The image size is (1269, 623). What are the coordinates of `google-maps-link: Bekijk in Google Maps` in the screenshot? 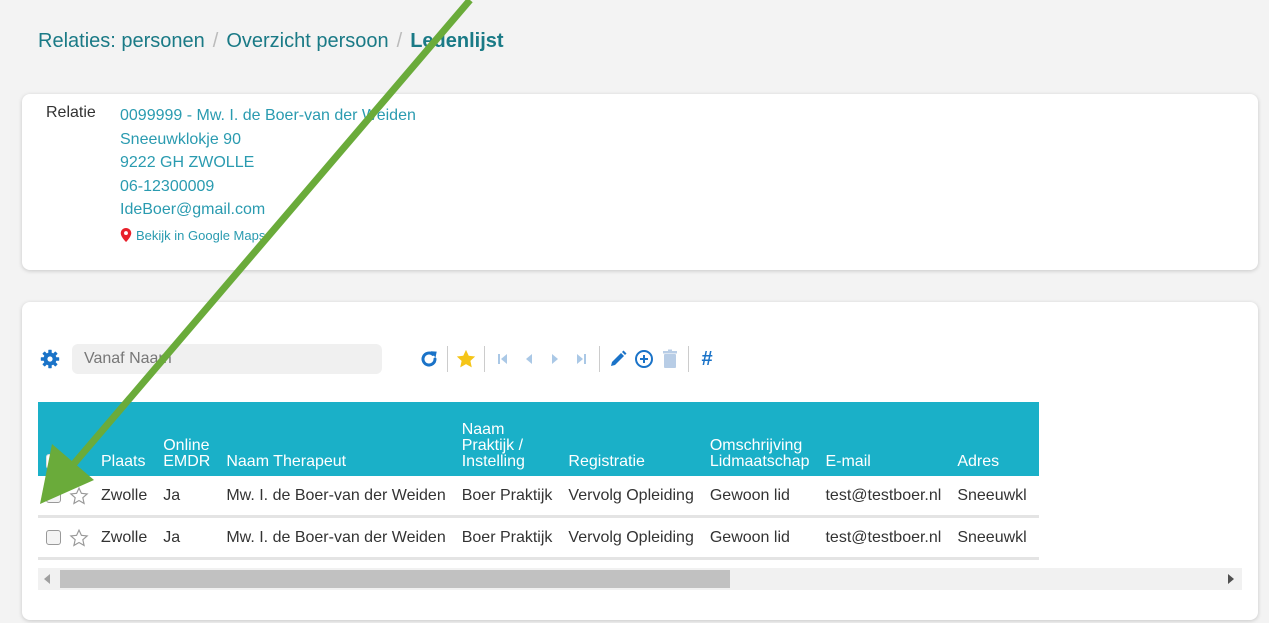 It's located at (268, 236).